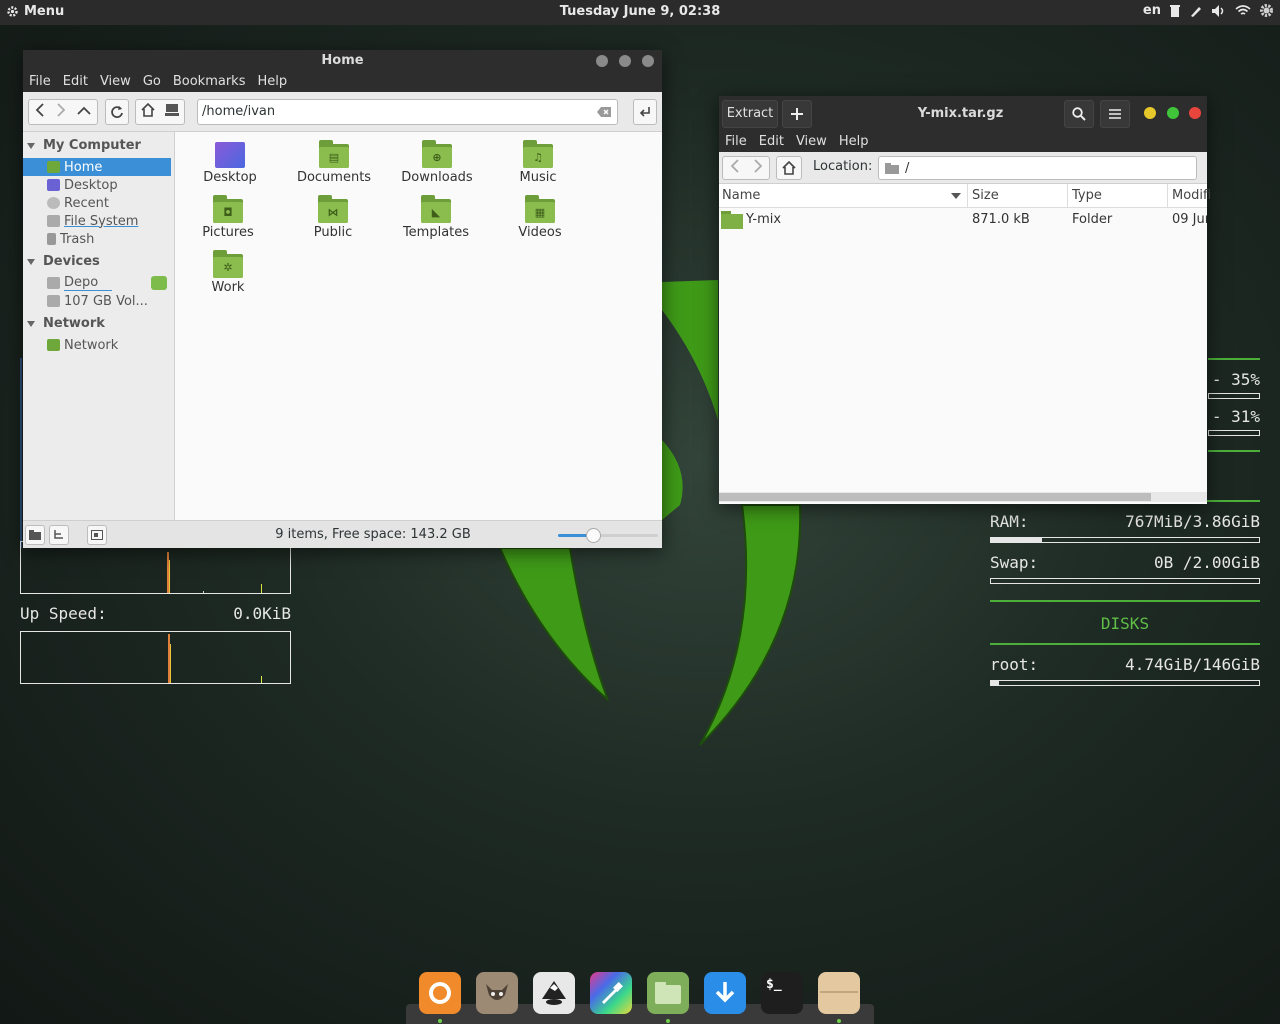 Image resolution: width=1280 pixels, height=1024 pixels. What do you see at coordinates (668, 993) in the screenshot?
I see `files-icon` at bounding box center [668, 993].